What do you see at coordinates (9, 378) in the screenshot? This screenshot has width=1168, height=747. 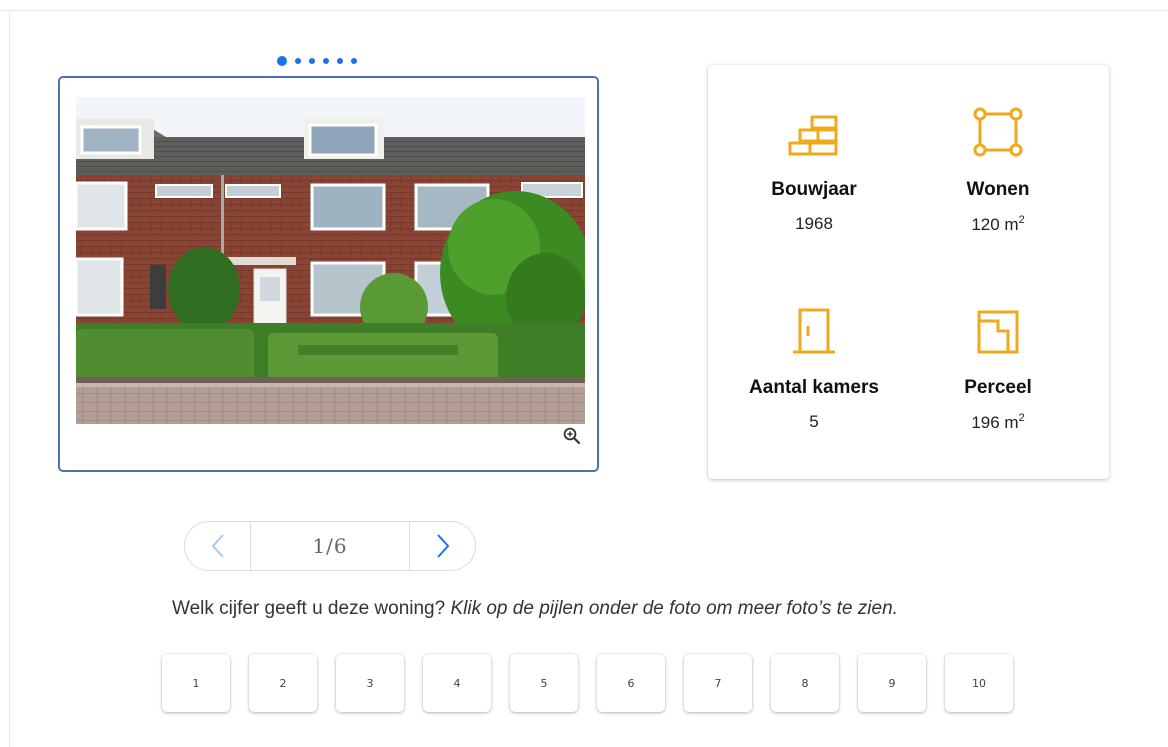 I see `left-divider` at bounding box center [9, 378].